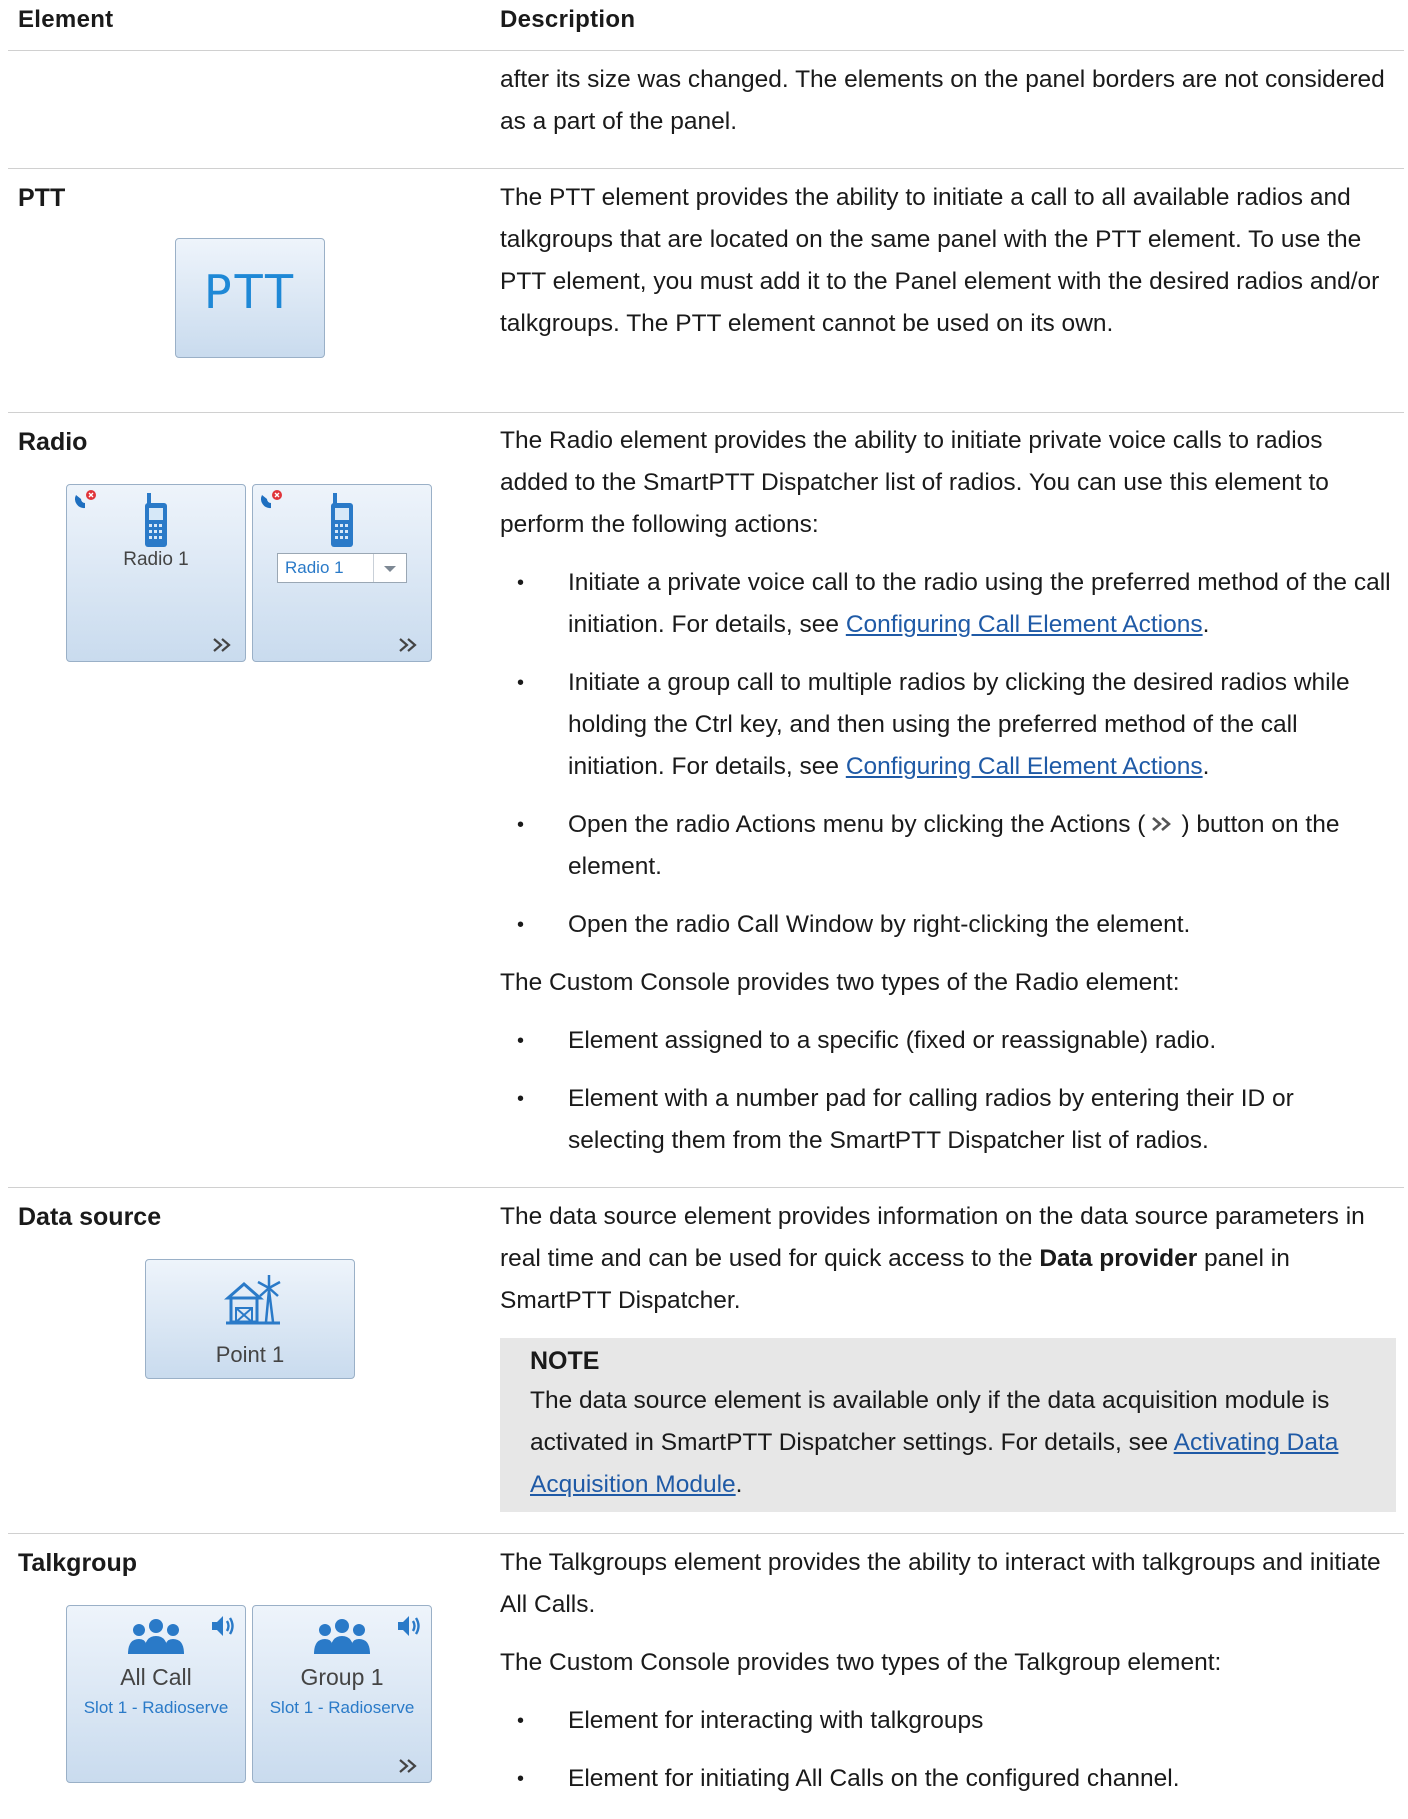 This screenshot has width=1408, height=1819. I want to click on talkgroup-title: Talkgroup, so click(77, 1563).